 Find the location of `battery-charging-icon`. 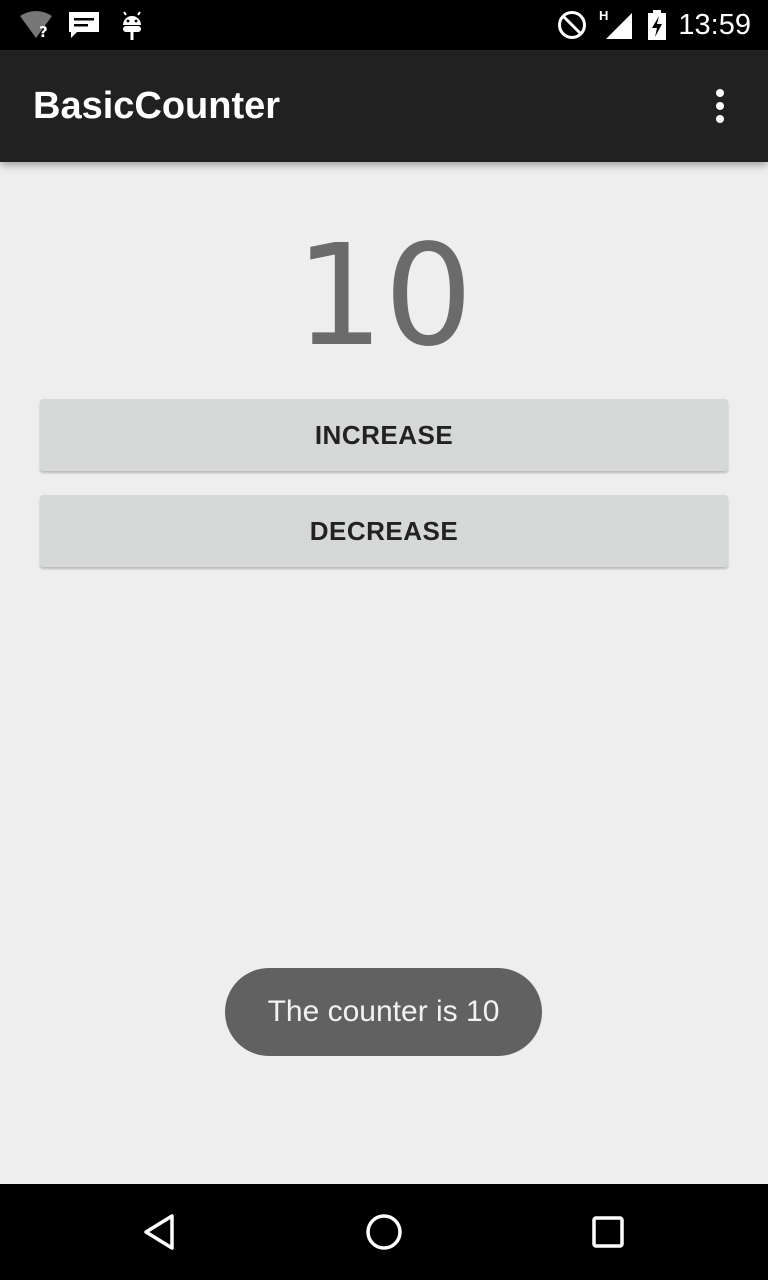

battery-charging-icon is located at coordinates (657, 25).